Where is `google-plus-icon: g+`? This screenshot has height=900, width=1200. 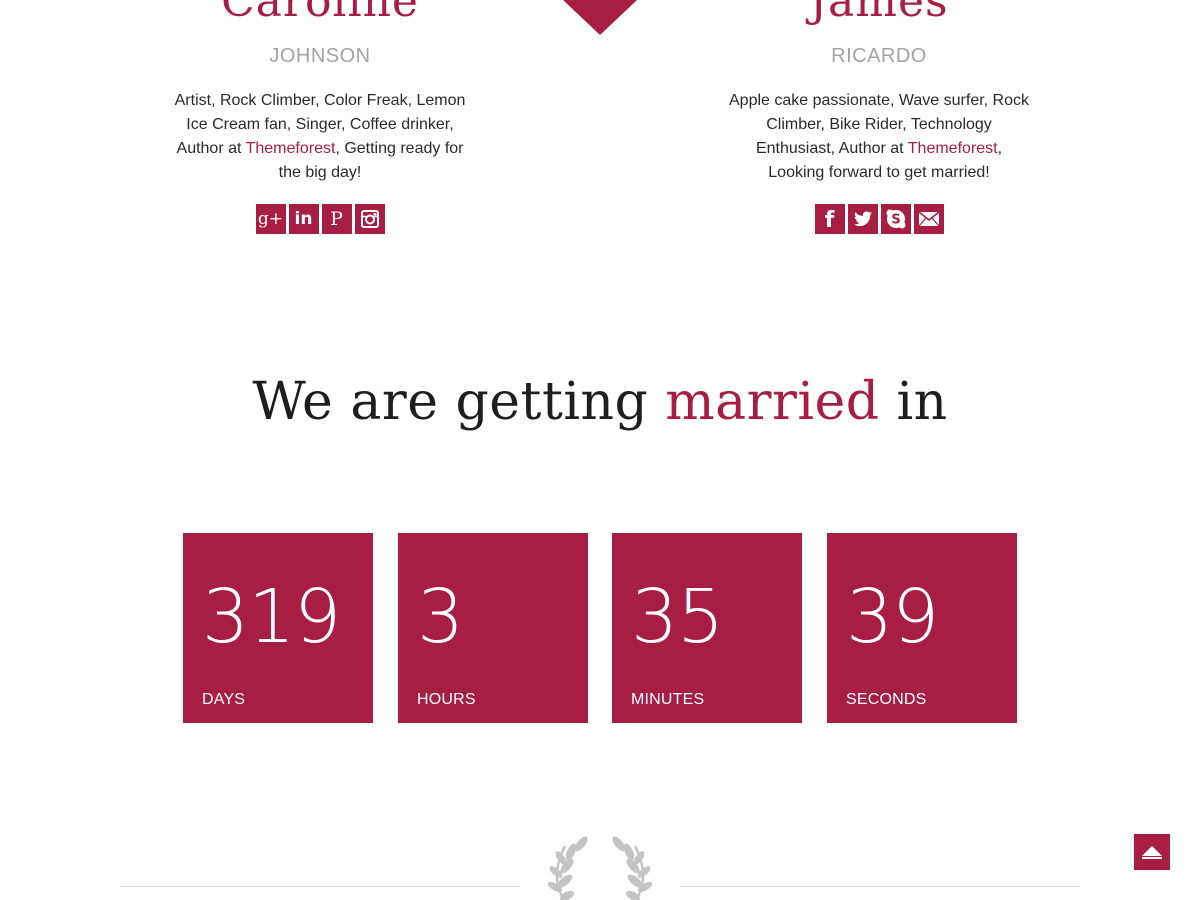
google-plus-icon: g+ is located at coordinates (270, 219).